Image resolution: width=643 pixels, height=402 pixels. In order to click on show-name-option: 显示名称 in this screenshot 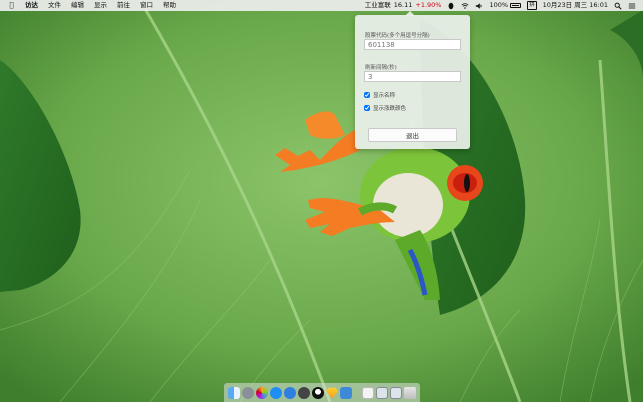, I will do `click(379, 95)`.